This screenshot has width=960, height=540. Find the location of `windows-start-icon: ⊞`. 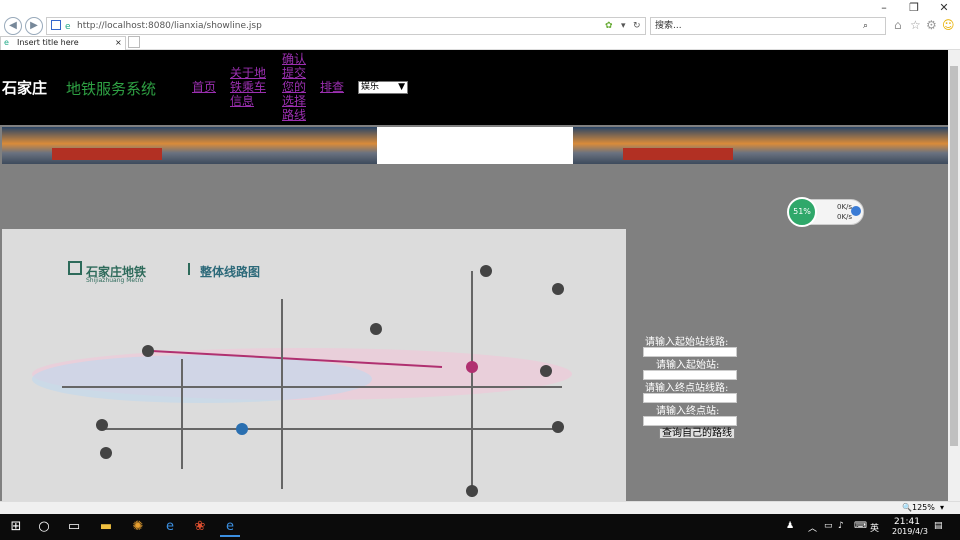

windows-start-icon: ⊞ is located at coordinates (16, 527).